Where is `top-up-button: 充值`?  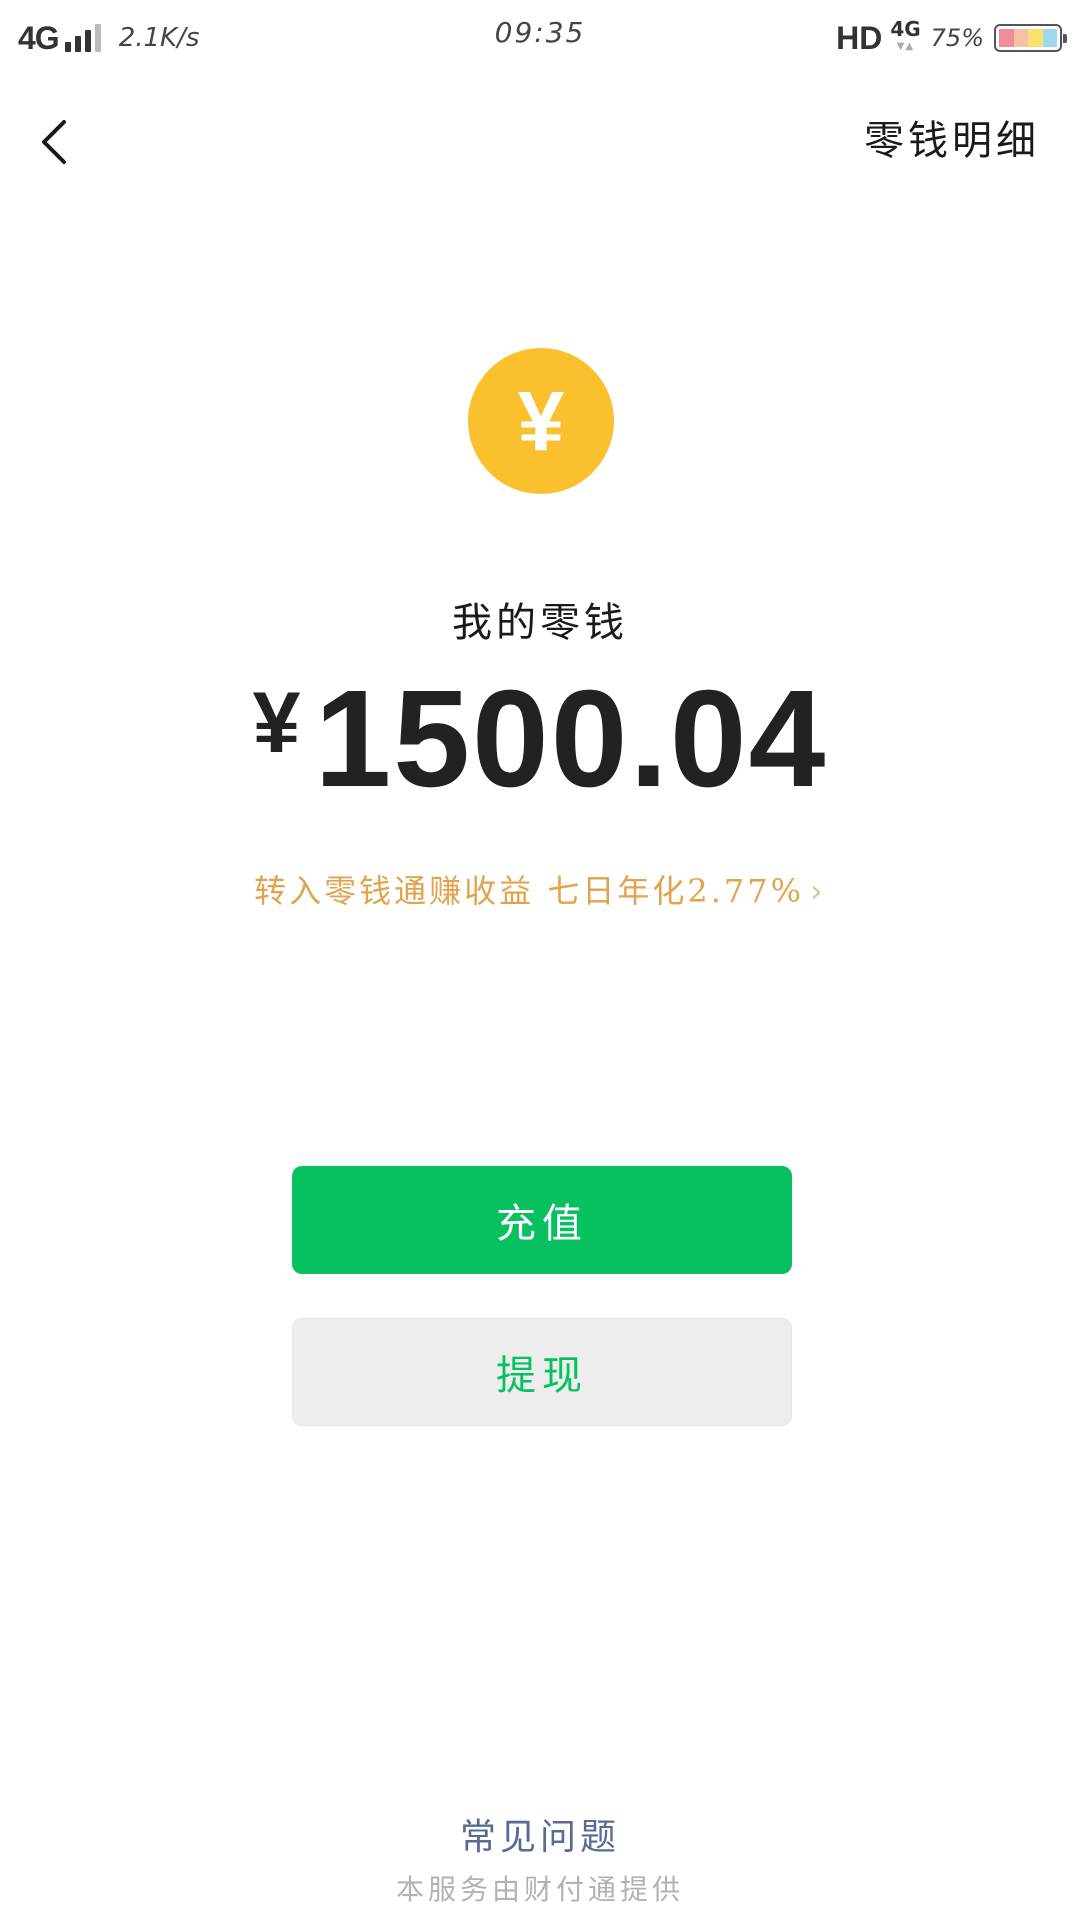 top-up-button: 充值 is located at coordinates (542, 1220).